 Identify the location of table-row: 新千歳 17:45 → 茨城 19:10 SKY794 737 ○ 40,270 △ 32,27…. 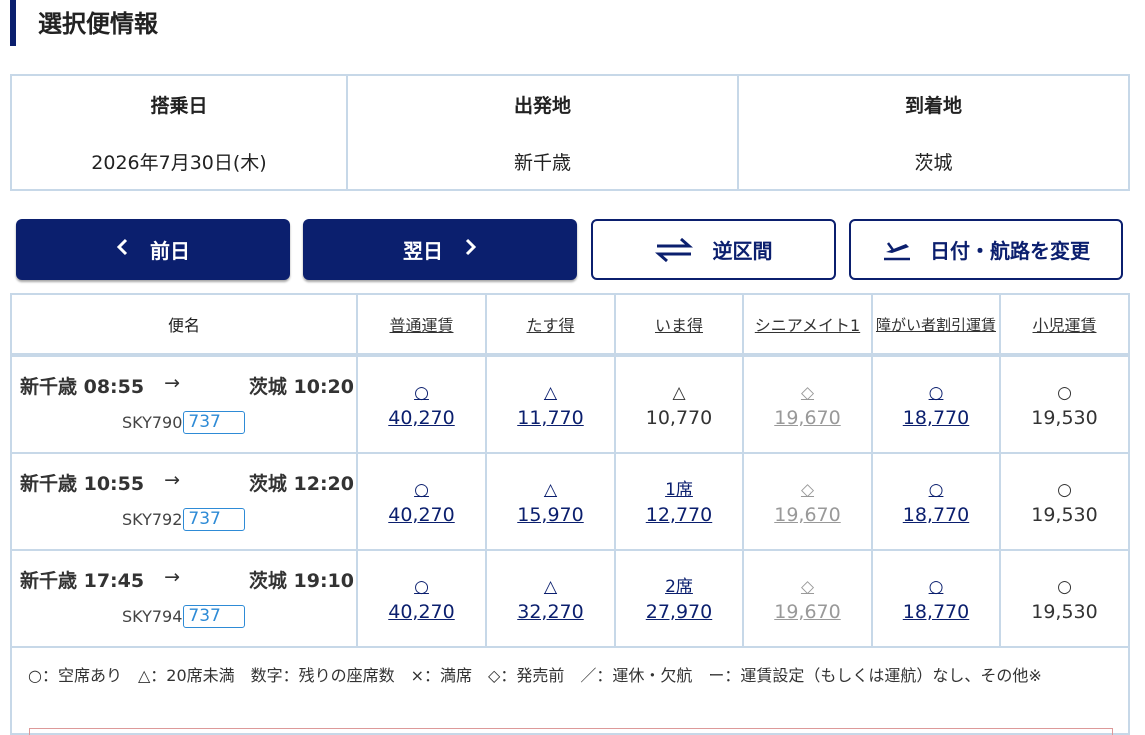
(570, 598).